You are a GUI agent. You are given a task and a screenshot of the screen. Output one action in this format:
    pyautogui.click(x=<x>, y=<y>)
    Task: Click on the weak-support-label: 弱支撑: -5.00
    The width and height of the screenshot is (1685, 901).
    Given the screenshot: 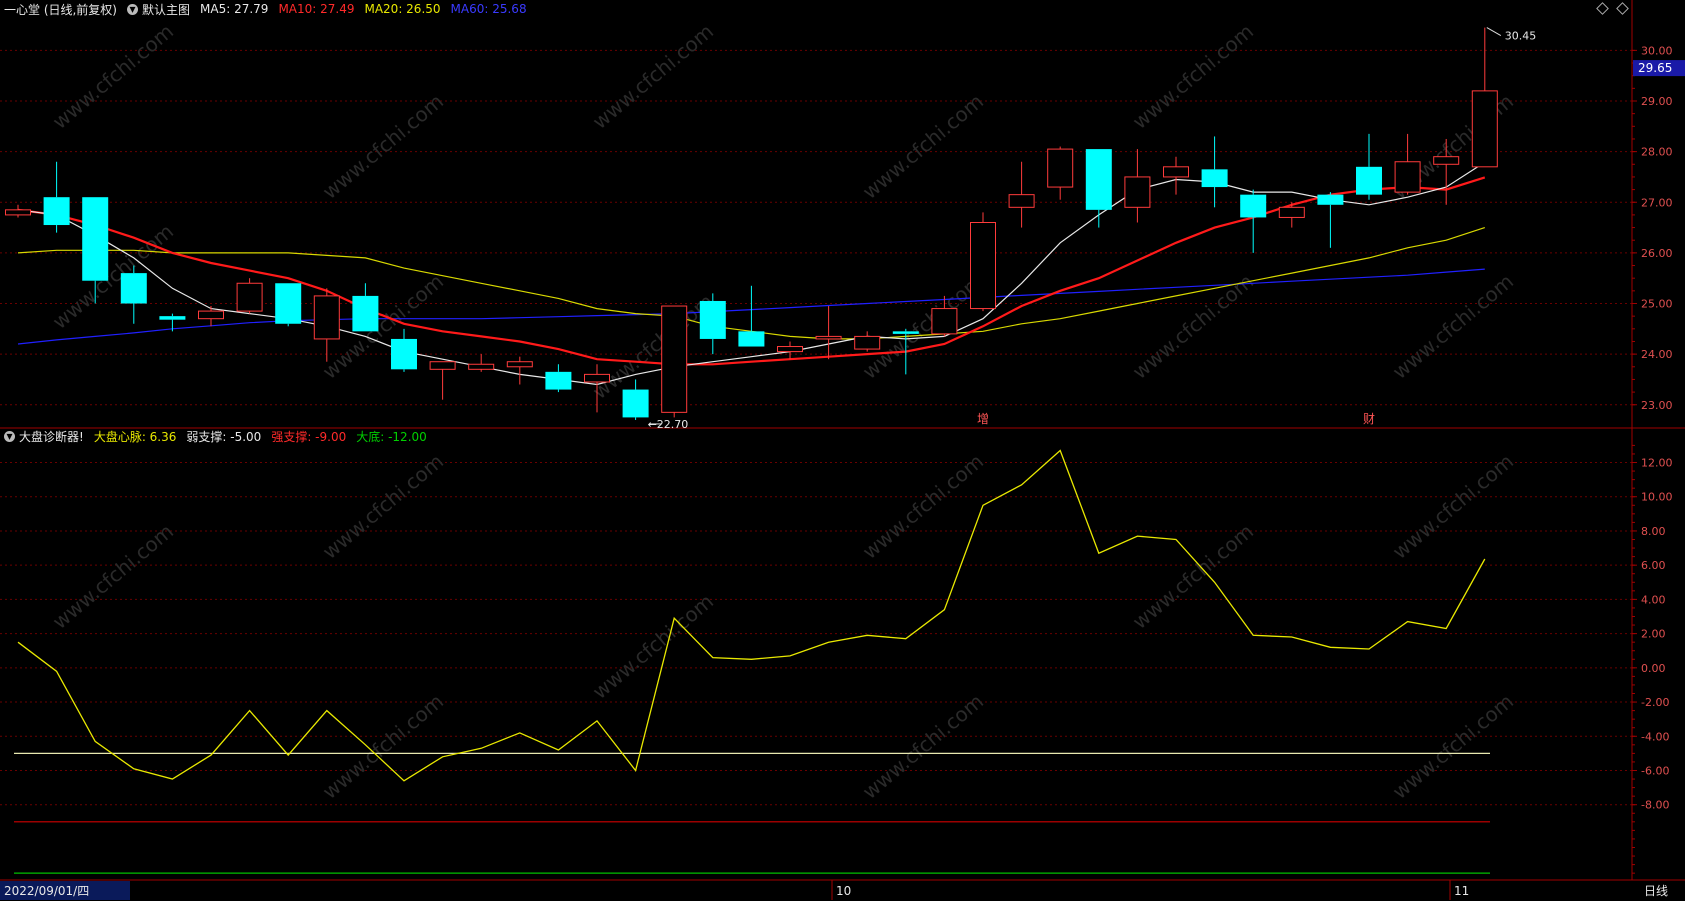 What is the action you would take?
    pyautogui.click(x=224, y=436)
    